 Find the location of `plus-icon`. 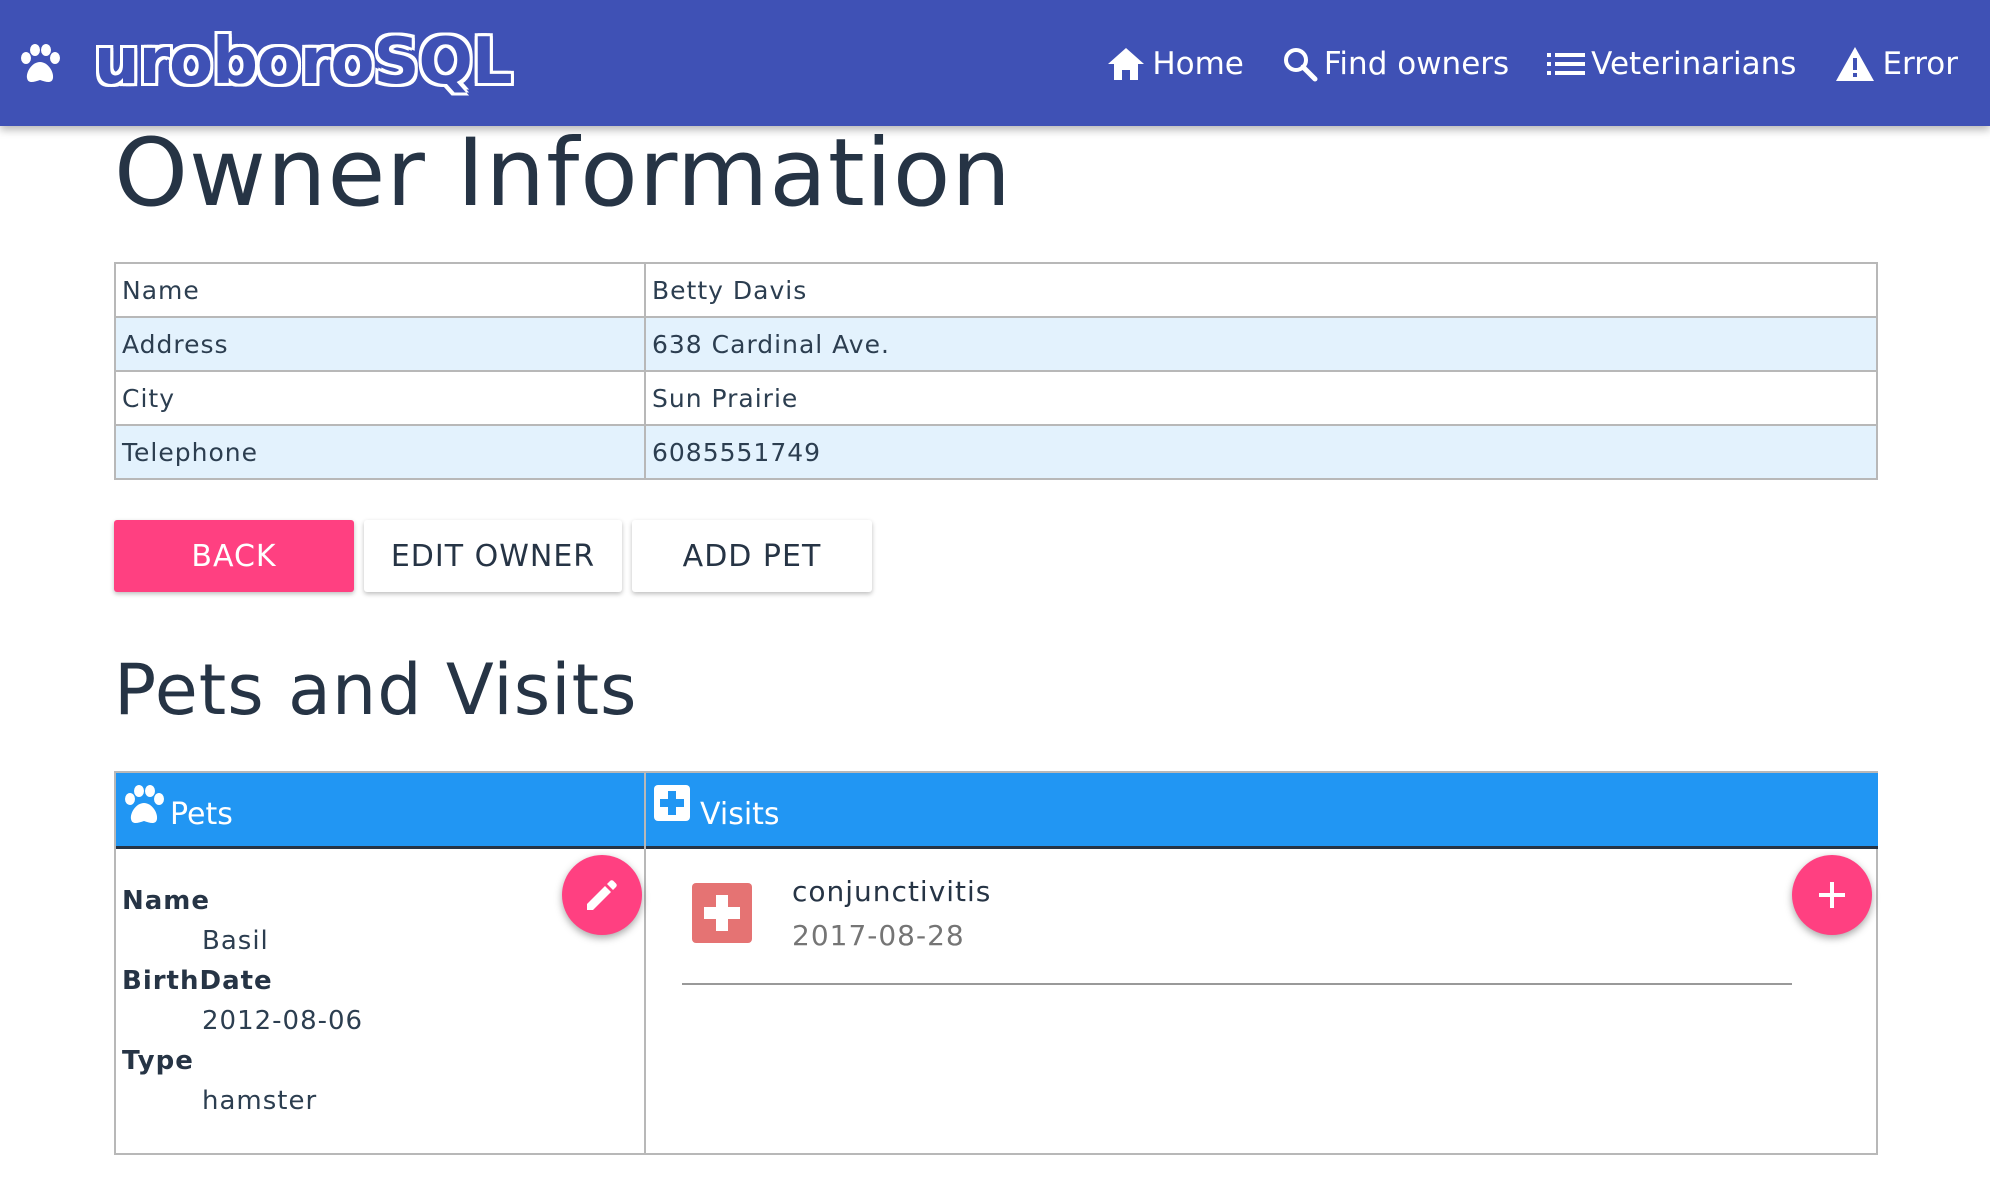

plus-icon is located at coordinates (1832, 895).